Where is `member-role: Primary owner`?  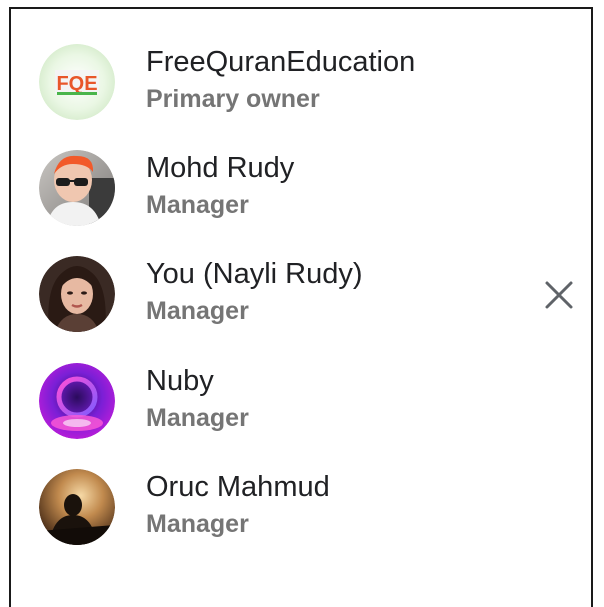 member-role: Primary owner is located at coordinates (233, 99).